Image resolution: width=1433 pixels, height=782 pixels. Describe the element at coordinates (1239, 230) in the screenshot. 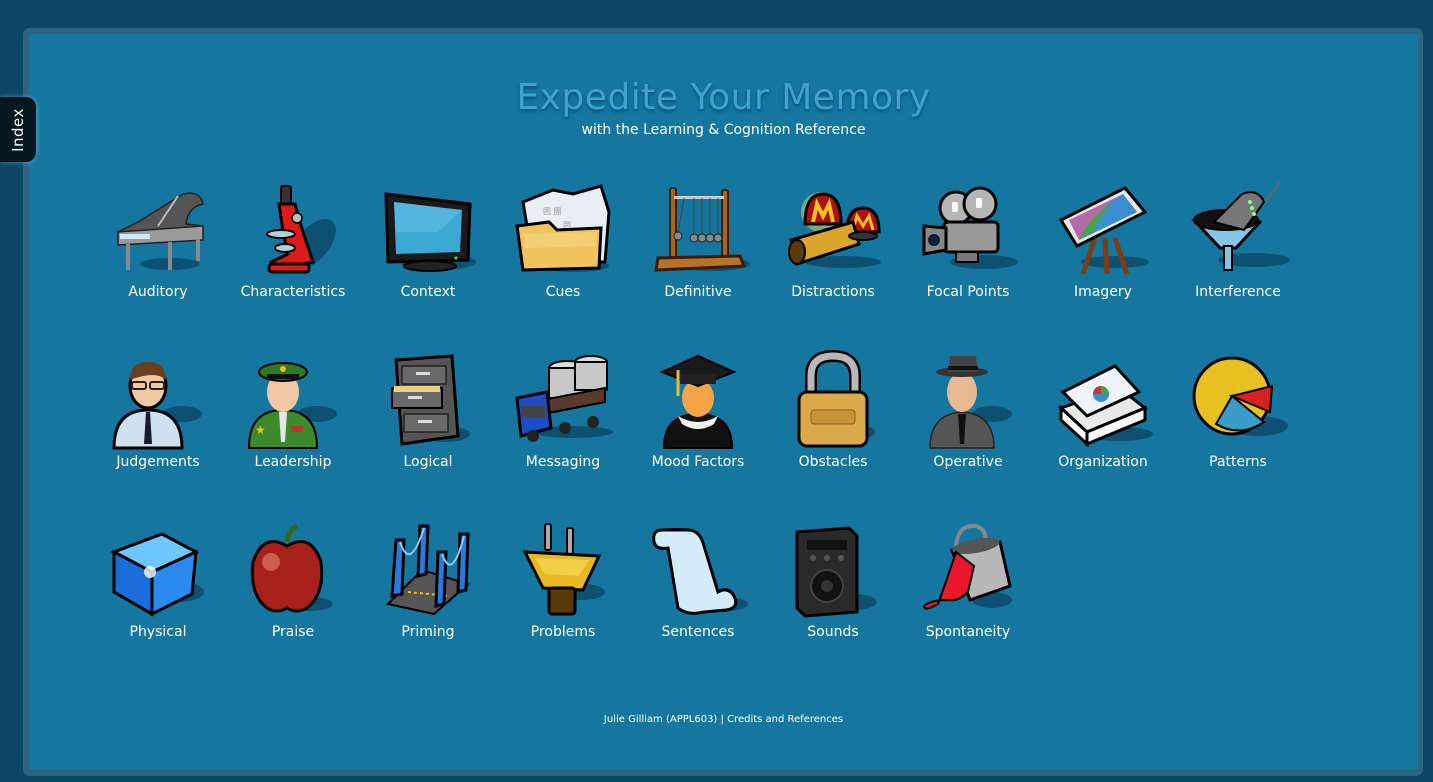

I see `funnel-icon` at that location.